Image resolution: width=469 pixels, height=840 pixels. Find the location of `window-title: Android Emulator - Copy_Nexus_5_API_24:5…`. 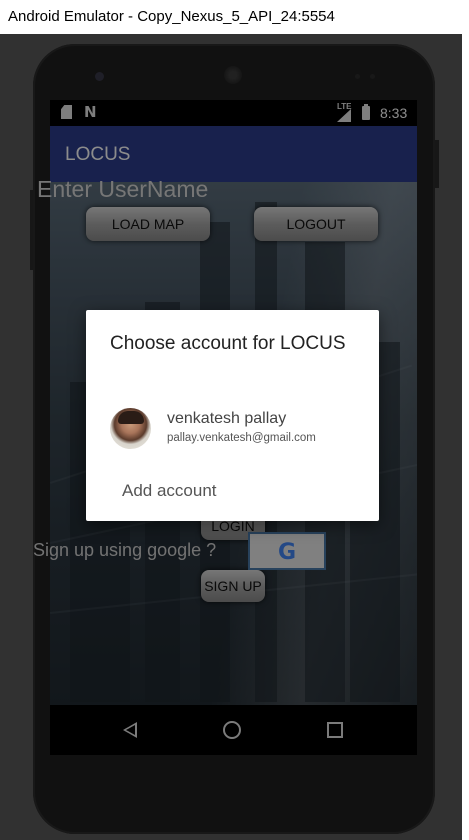

window-title: Android Emulator - Copy_Nexus_5_API_24:5… is located at coordinates (171, 16).